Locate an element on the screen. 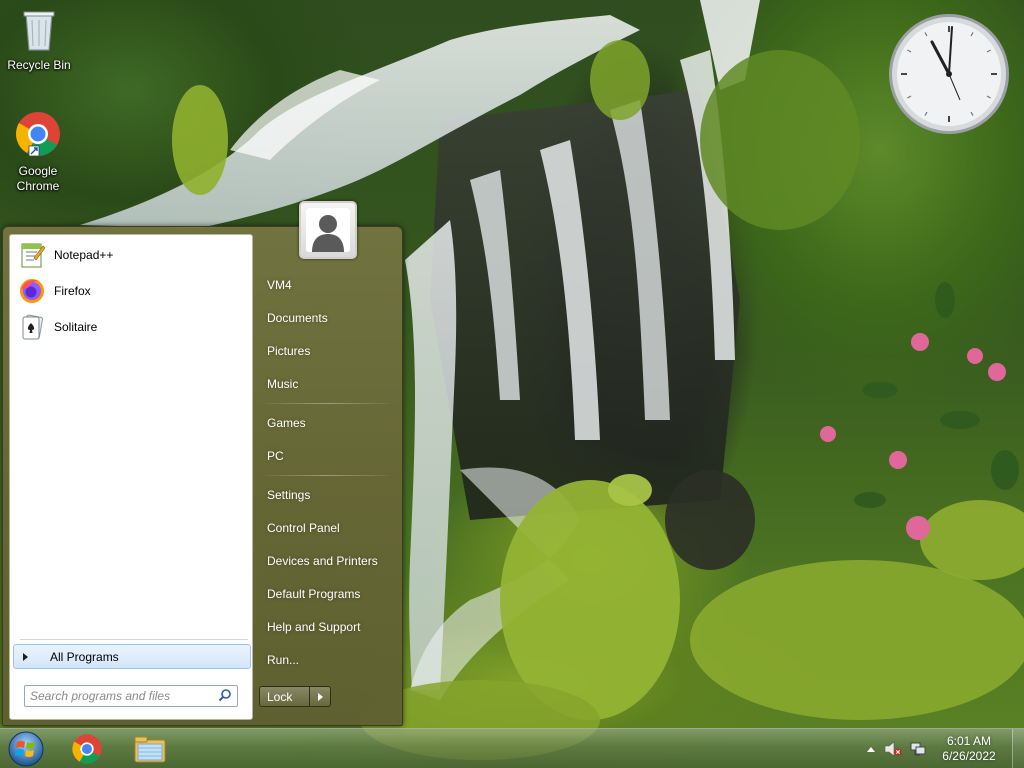  user-avatar-icon is located at coordinates (328, 230).